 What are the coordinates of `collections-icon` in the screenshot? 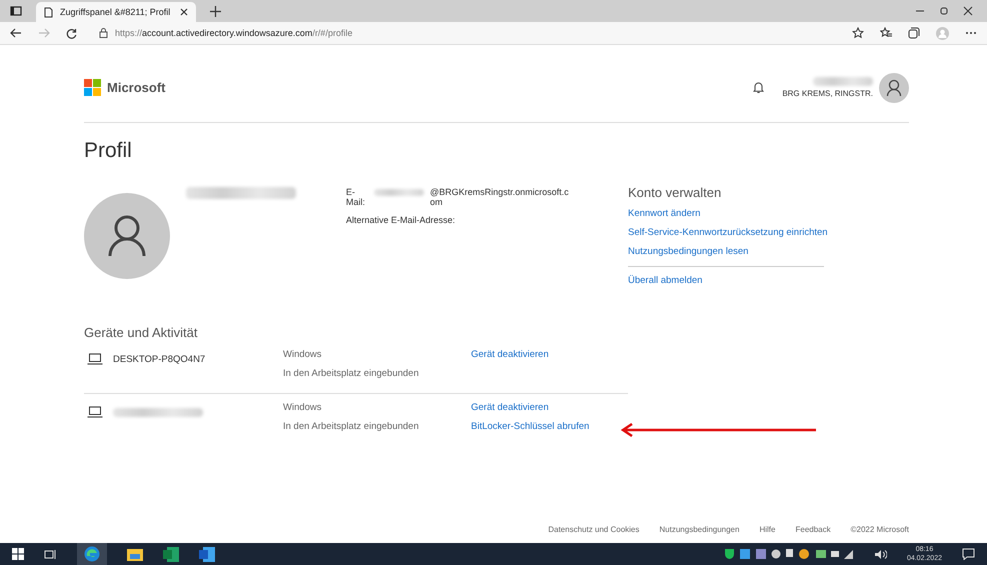 It's located at (914, 33).